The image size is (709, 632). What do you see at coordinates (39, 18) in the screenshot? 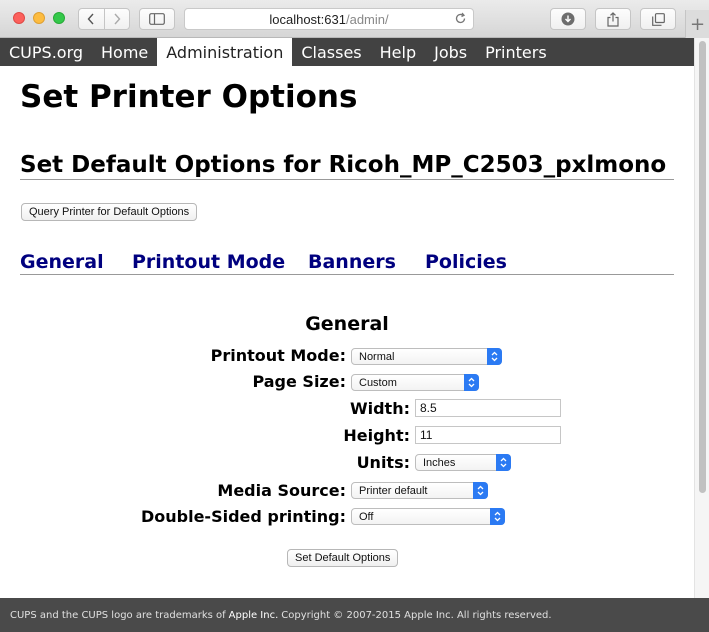
I see `minimize-window-button` at bounding box center [39, 18].